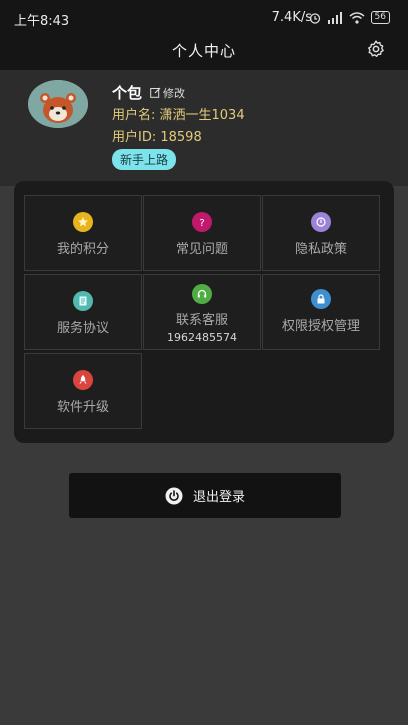 The image size is (408, 725). I want to click on level-badge: 新手上路, so click(144, 159).